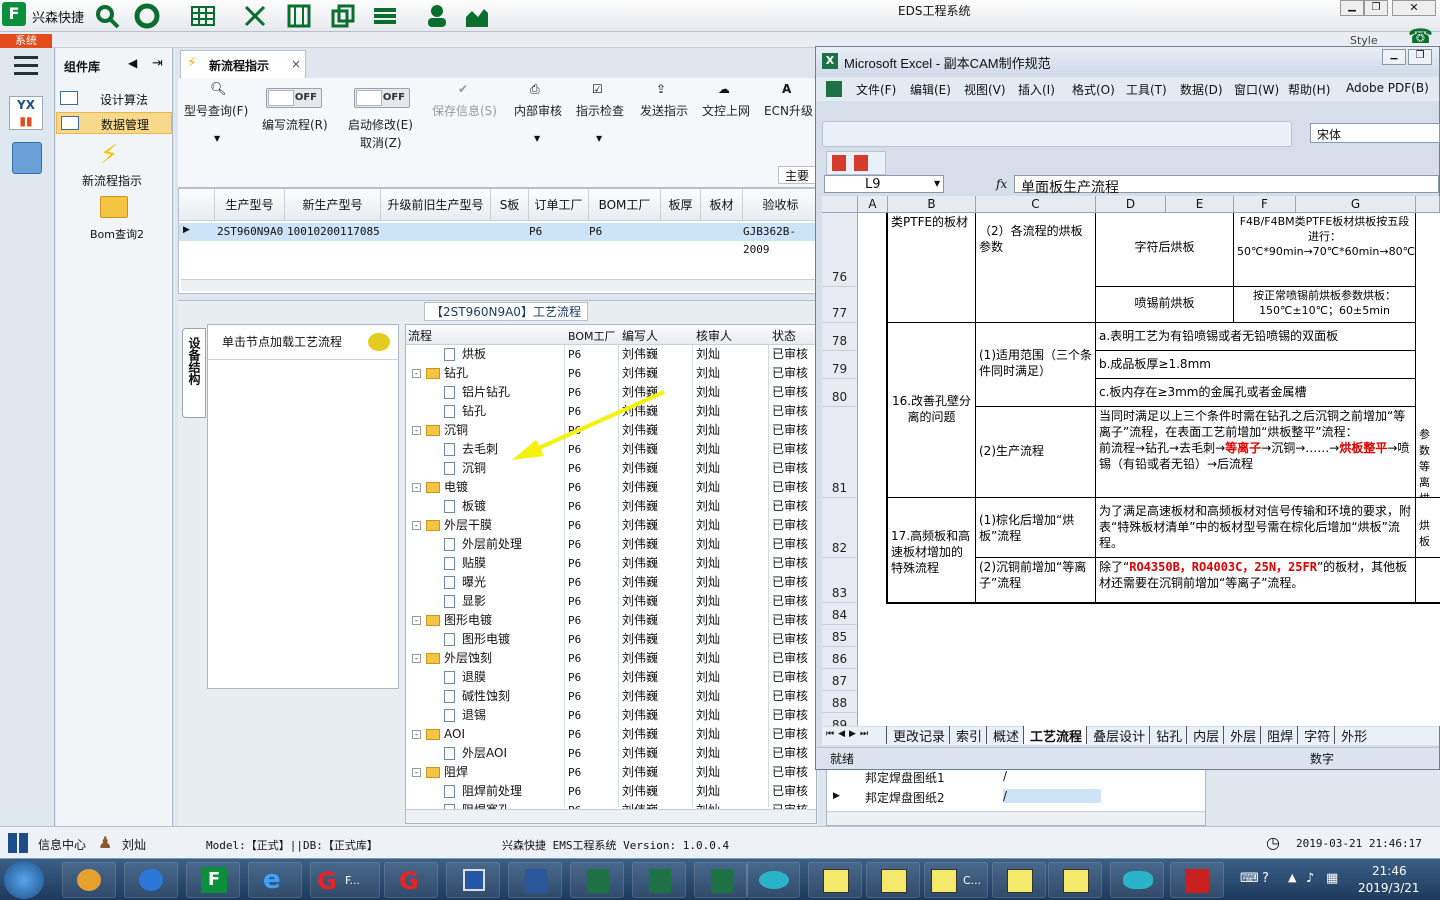 The image size is (1440, 900). What do you see at coordinates (213, 880) in the screenshot?
I see `taskbar-app-eds: F` at bounding box center [213, 880].